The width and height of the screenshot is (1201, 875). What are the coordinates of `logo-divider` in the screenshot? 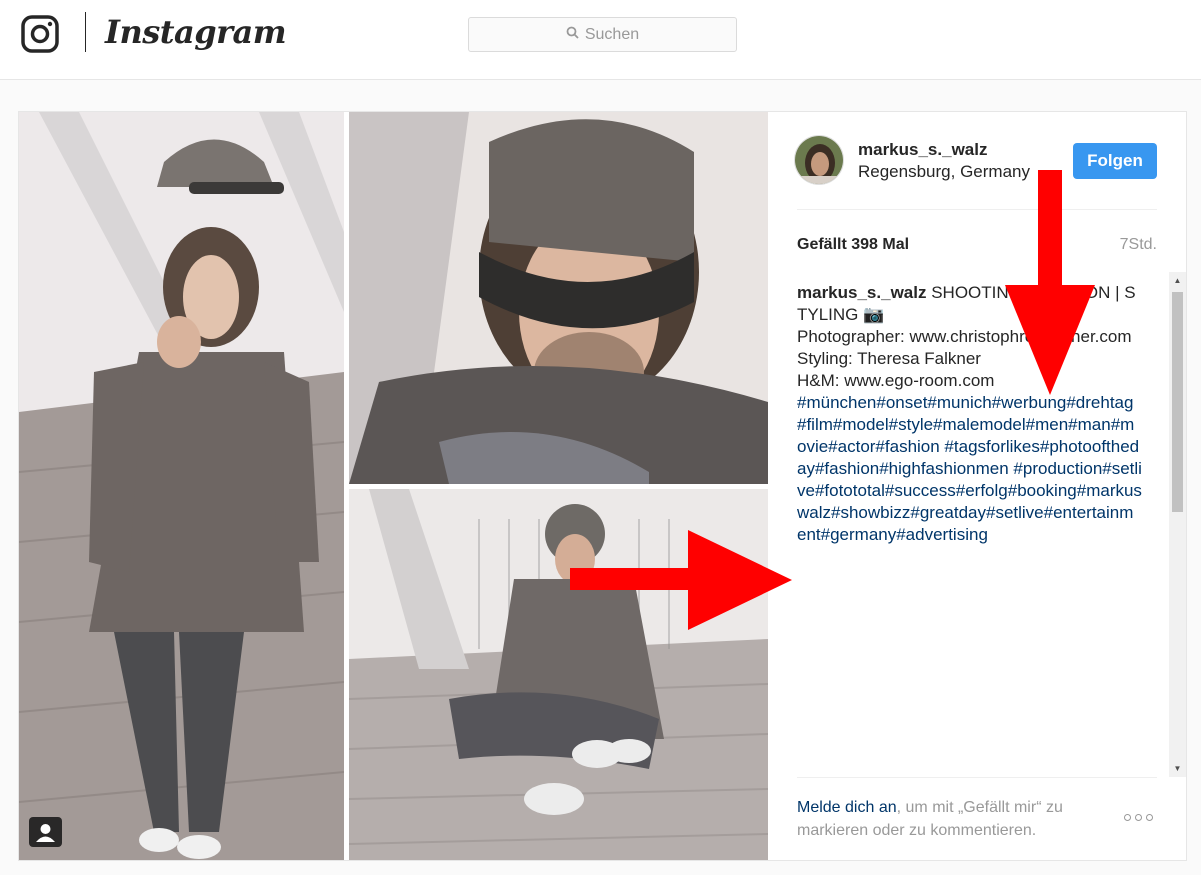 It's located at (85, 32).